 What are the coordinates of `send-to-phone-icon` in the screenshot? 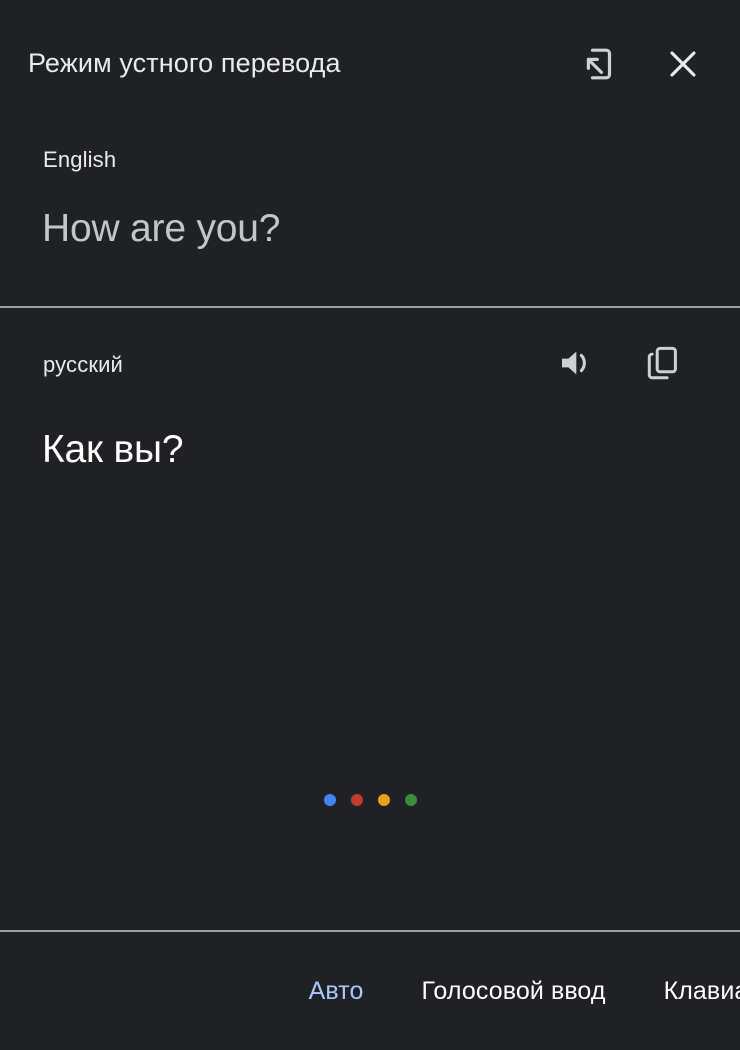 It's located at (599, 64).